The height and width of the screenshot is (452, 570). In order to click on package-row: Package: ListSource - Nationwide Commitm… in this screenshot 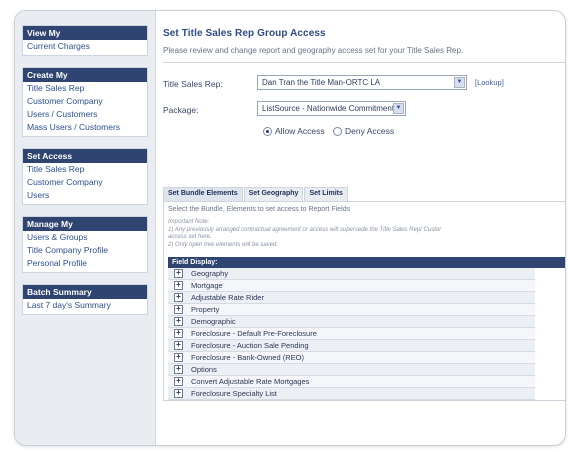, I will do `click(364, 111)`.